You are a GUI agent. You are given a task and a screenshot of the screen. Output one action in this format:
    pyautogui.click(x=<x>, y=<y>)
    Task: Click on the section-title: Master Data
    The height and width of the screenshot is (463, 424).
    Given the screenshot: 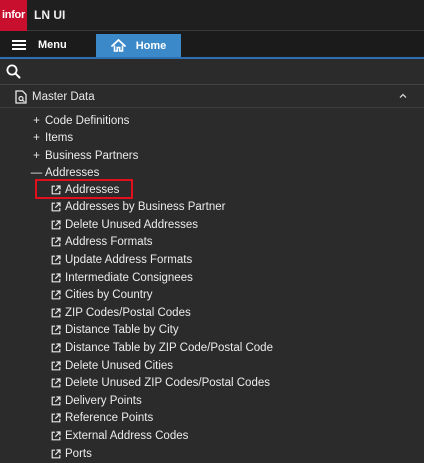 What is the action you would take?
    pyautogui.click(x=63, y=96)
    